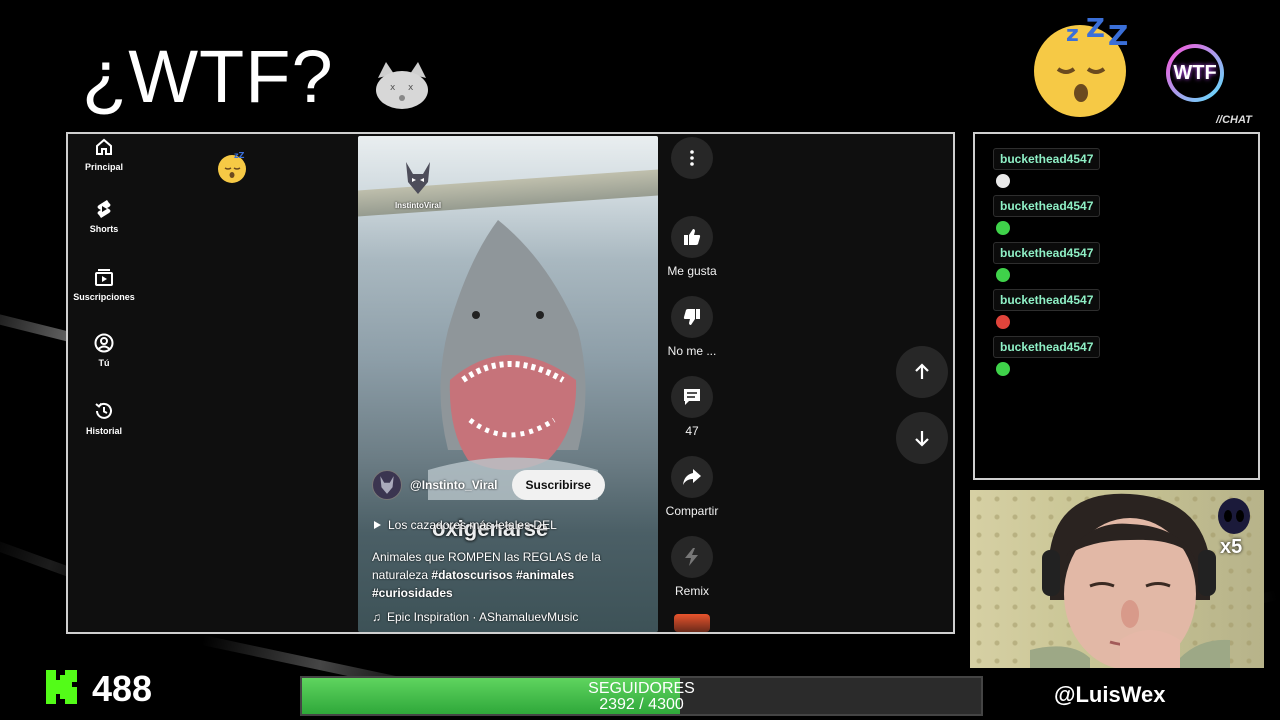  I want to click on more-options-button, so click(692, 158).